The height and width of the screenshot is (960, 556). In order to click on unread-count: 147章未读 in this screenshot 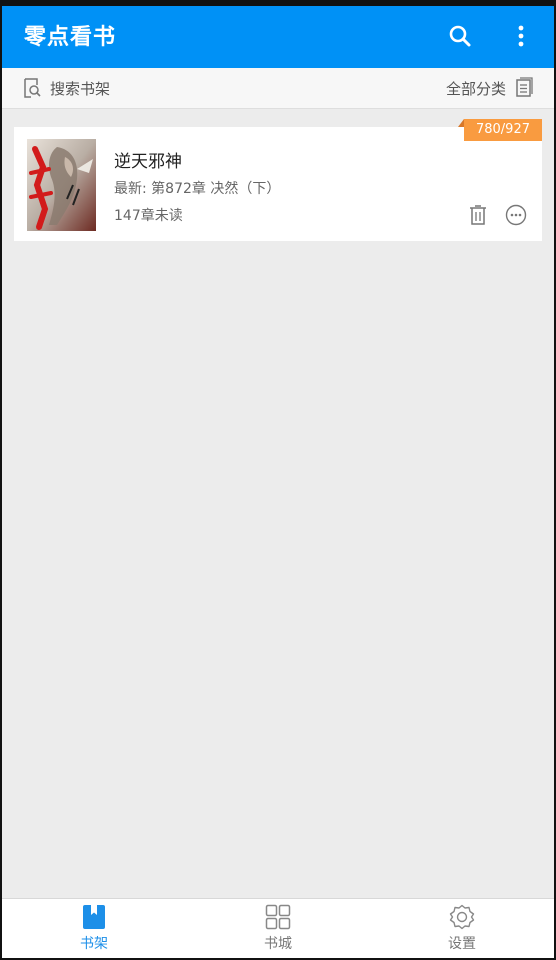, I will do `click(148, 216)`.